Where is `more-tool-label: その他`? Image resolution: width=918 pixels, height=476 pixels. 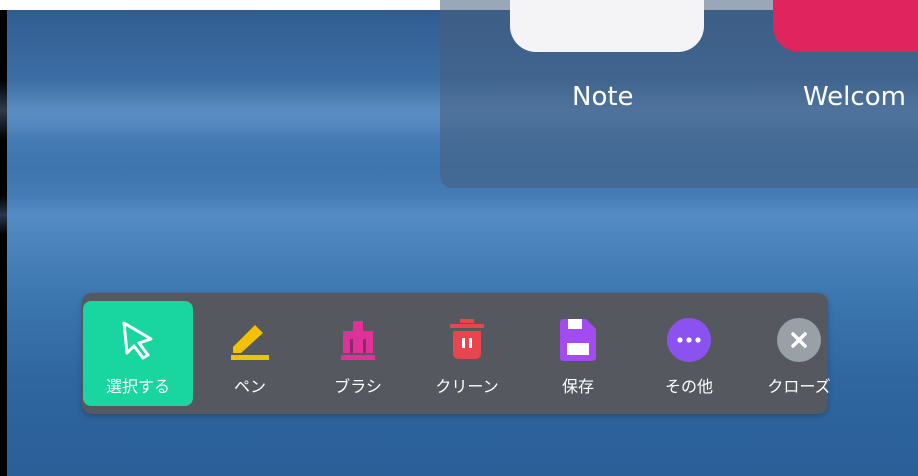 more-tool-label: その他 is located at coordinates (688, 386).